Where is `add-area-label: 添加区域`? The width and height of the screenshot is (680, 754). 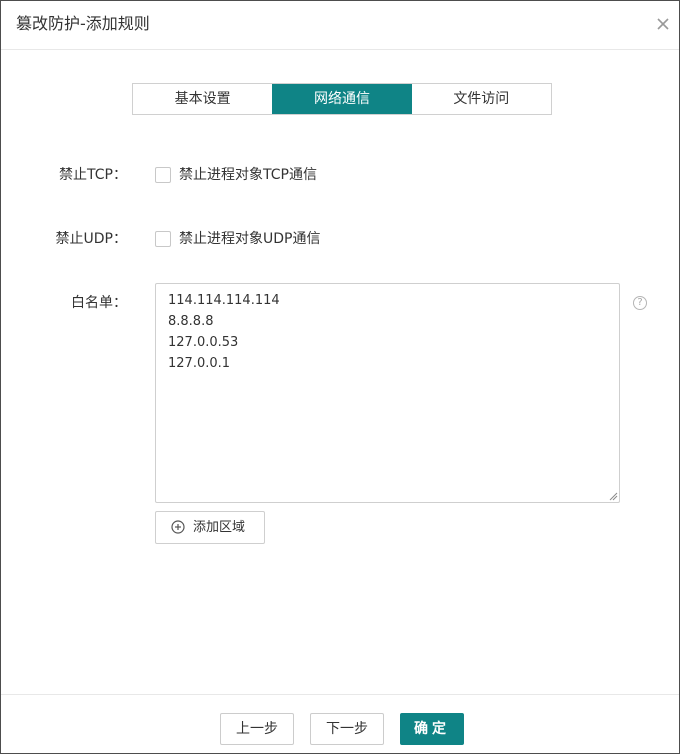
add-area-label: 添加区域 is located at coordinates (219, 527).